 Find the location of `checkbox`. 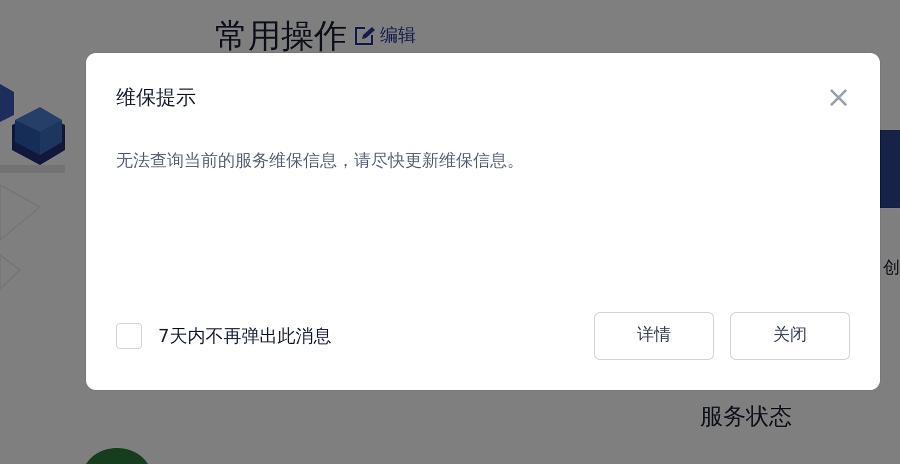

checkbox is located at coordinates (129, 336).